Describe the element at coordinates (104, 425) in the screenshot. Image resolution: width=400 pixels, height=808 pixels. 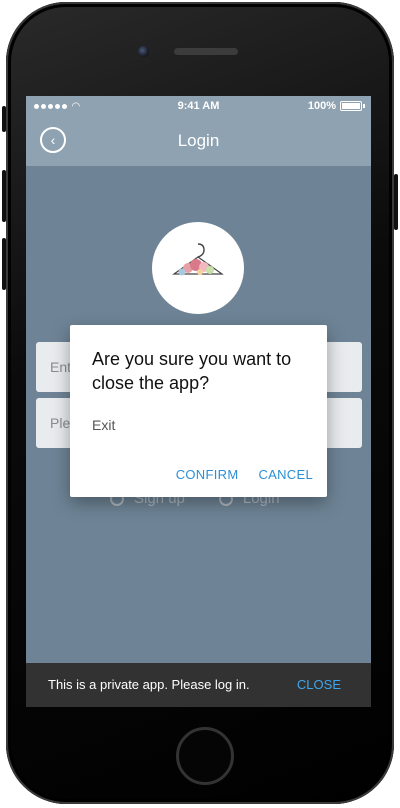
I see `dialog-message: Exit` at that location.